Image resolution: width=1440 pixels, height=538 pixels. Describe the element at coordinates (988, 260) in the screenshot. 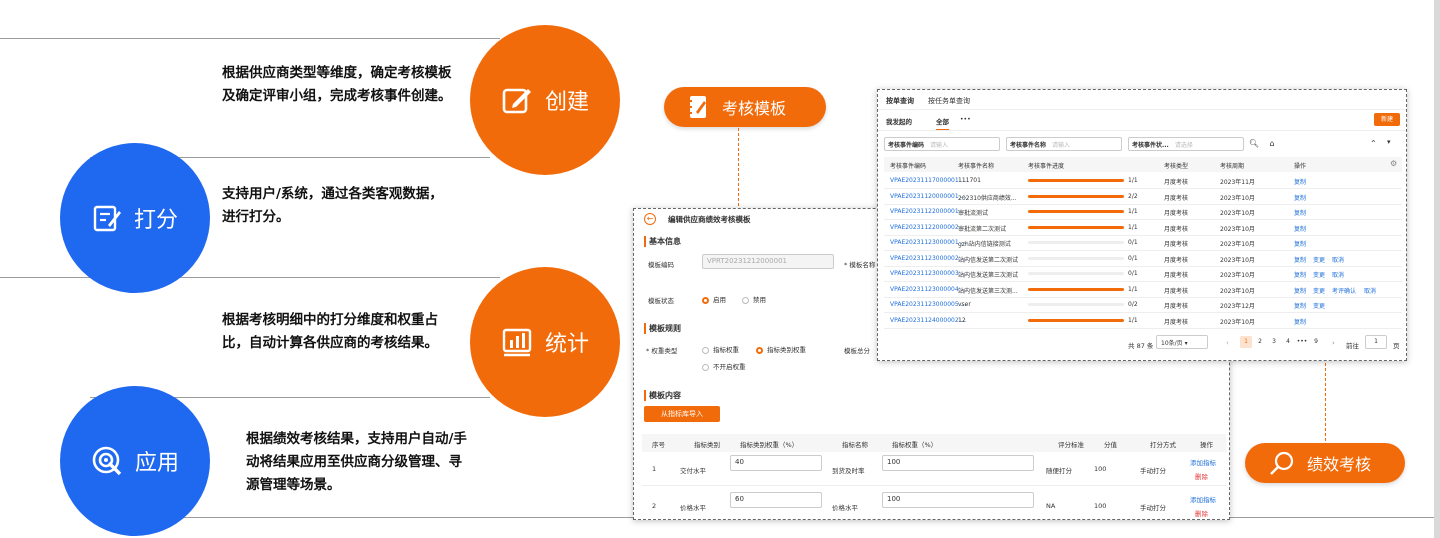

I see `event-name: 站内信发送第二次测试` at that location.